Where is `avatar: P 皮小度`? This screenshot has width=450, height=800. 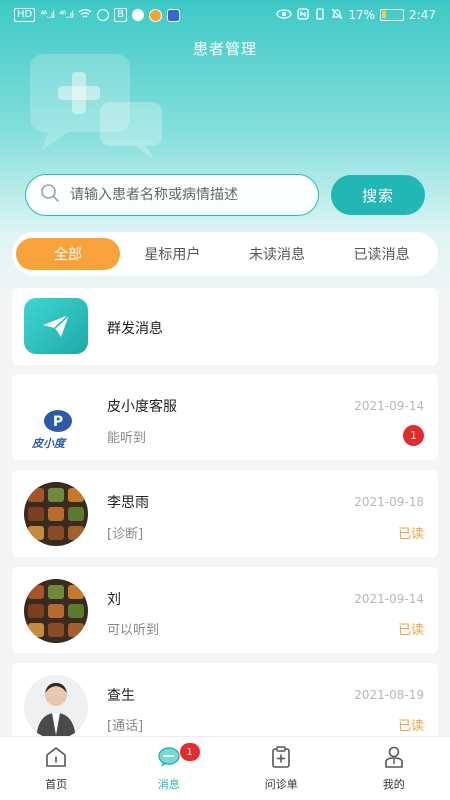
avatar: P 皮小度 is located at coordinates (56, 417).